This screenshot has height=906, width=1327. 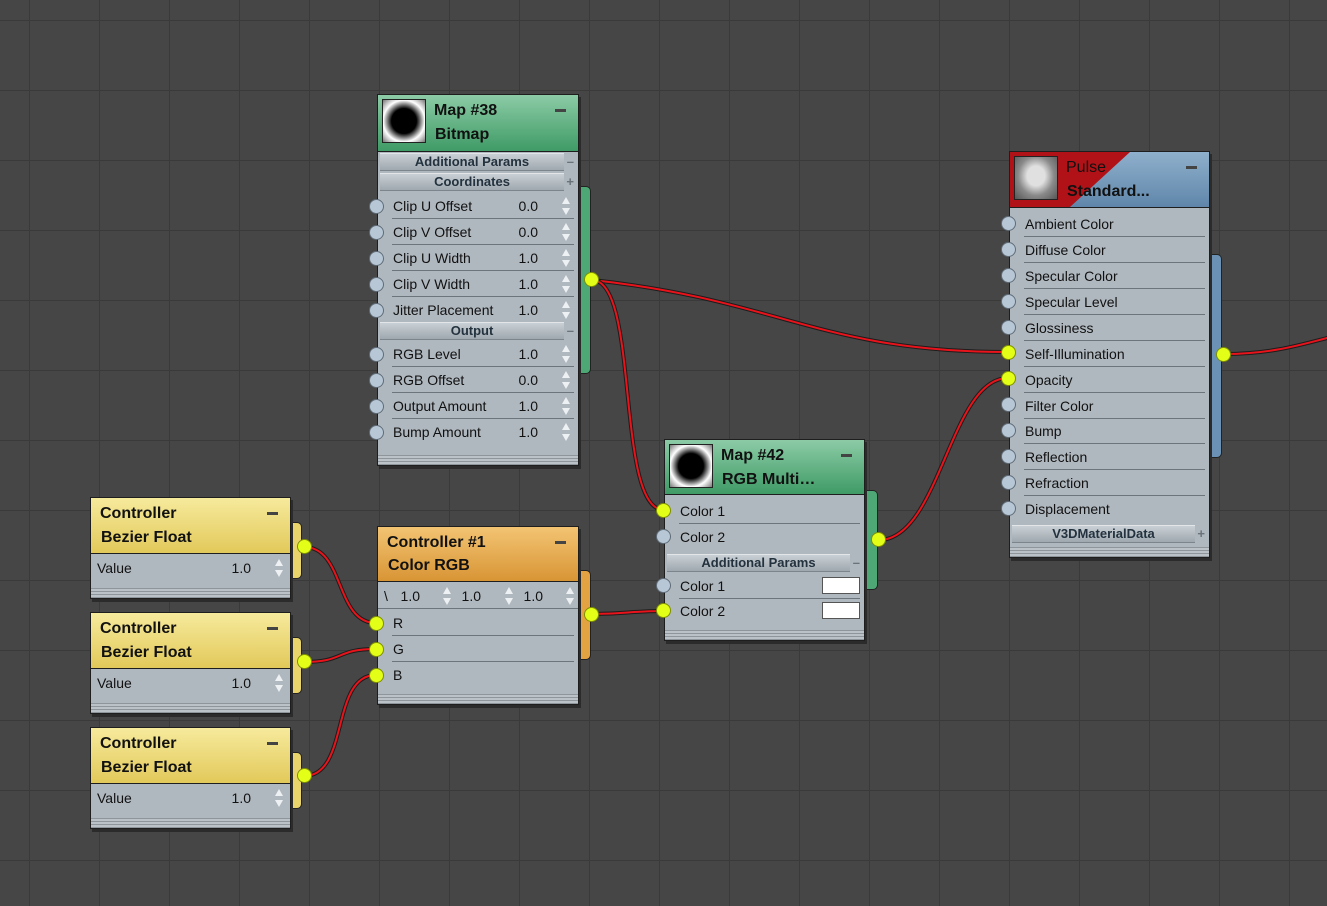 I want to click on reflection-socket, so click(x=1008, y=456).